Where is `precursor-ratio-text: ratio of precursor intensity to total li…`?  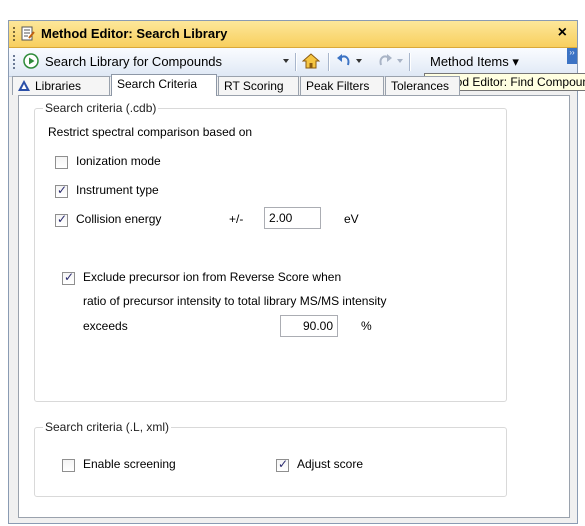
precursor-ratio-text: ratio of precursor intensity to total li… is located at coordinates (235, 301).